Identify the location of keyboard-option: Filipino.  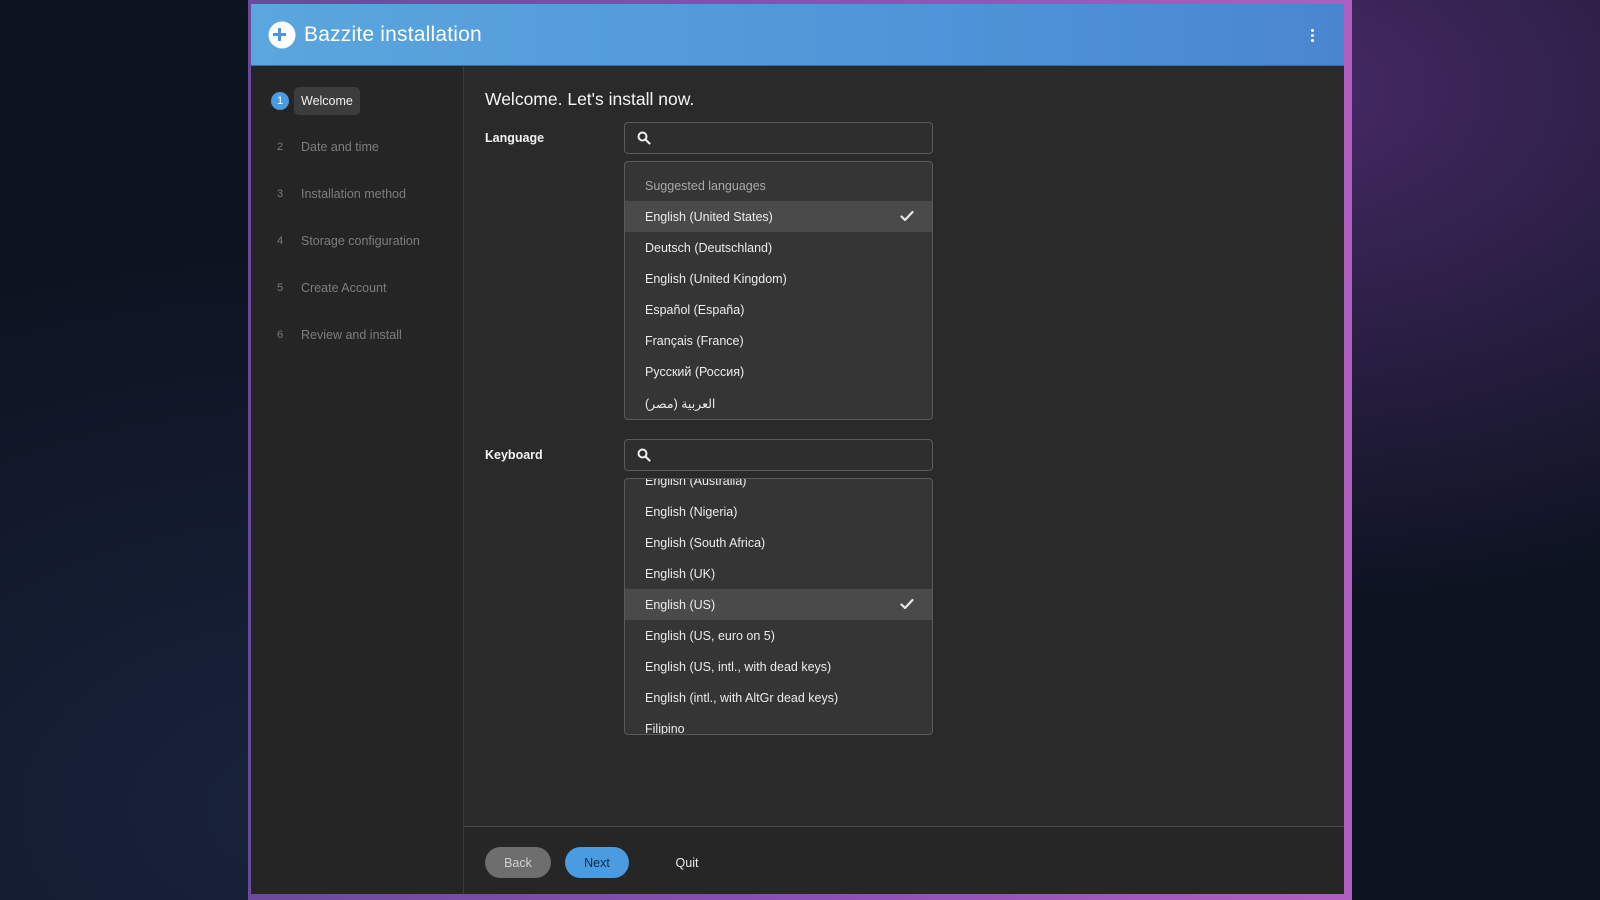
(778, 724).